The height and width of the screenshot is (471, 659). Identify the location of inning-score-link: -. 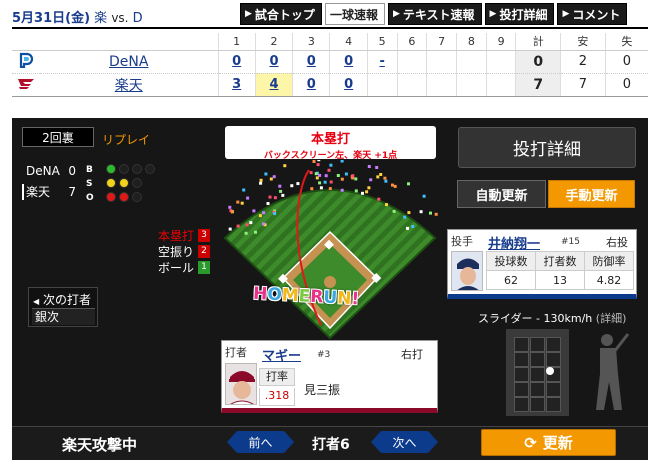
(381, 61).